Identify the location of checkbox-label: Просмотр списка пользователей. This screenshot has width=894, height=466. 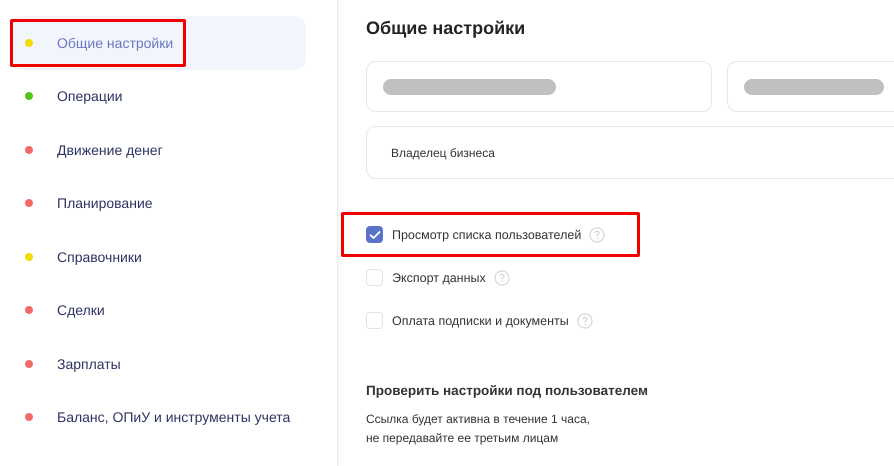
(487, 235).